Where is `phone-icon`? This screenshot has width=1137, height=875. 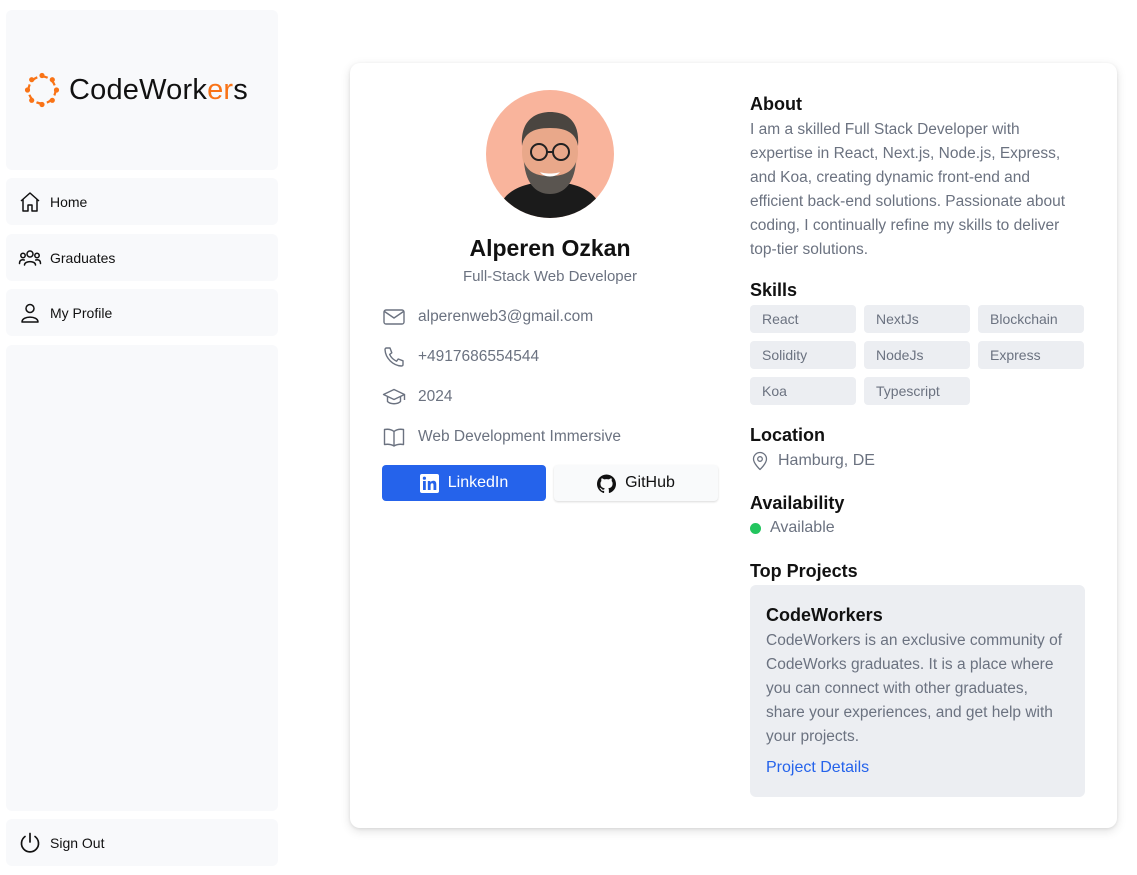 phone-icon is located at coordinates (394, 357).